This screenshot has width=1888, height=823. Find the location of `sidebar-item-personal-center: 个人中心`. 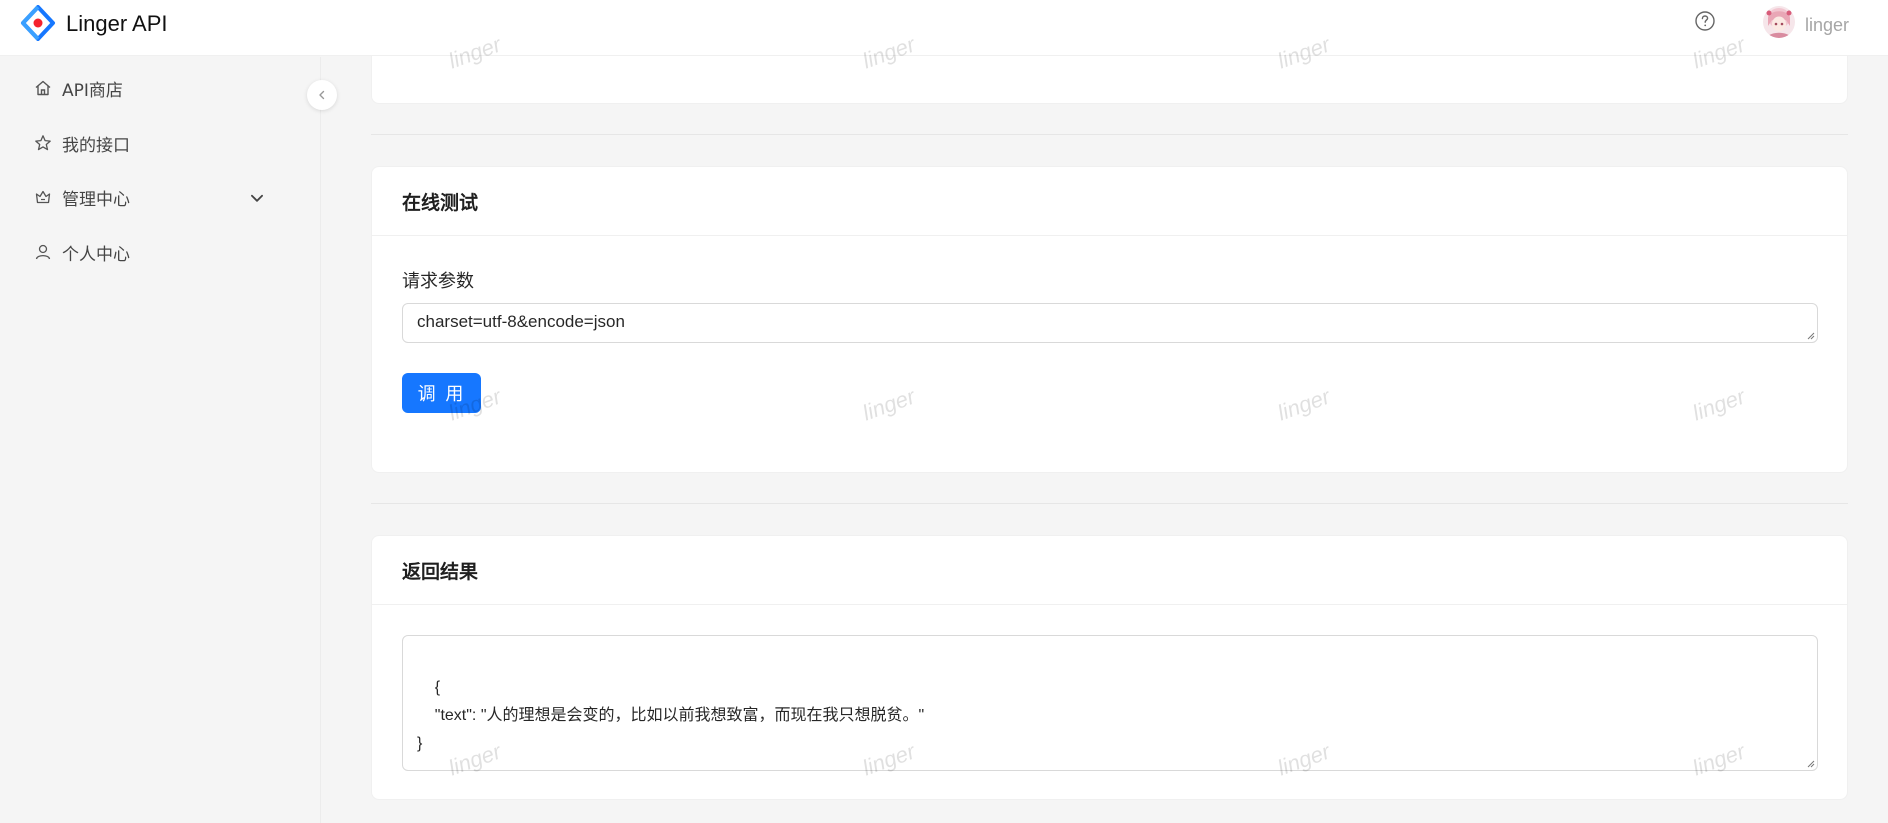

sidebar-item-personal-center: 个人中心 is located at coordinates (160, 252).